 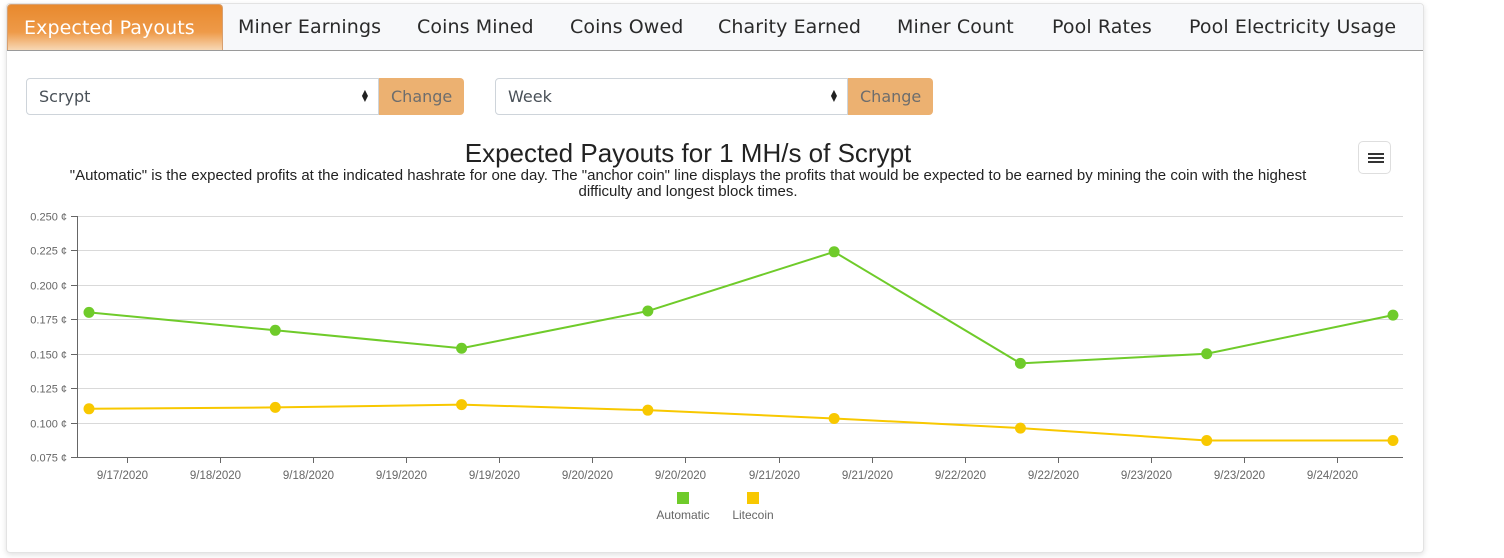 I want to click on tab-coins-mined: Coins Mined, so click(x=475, y=27).